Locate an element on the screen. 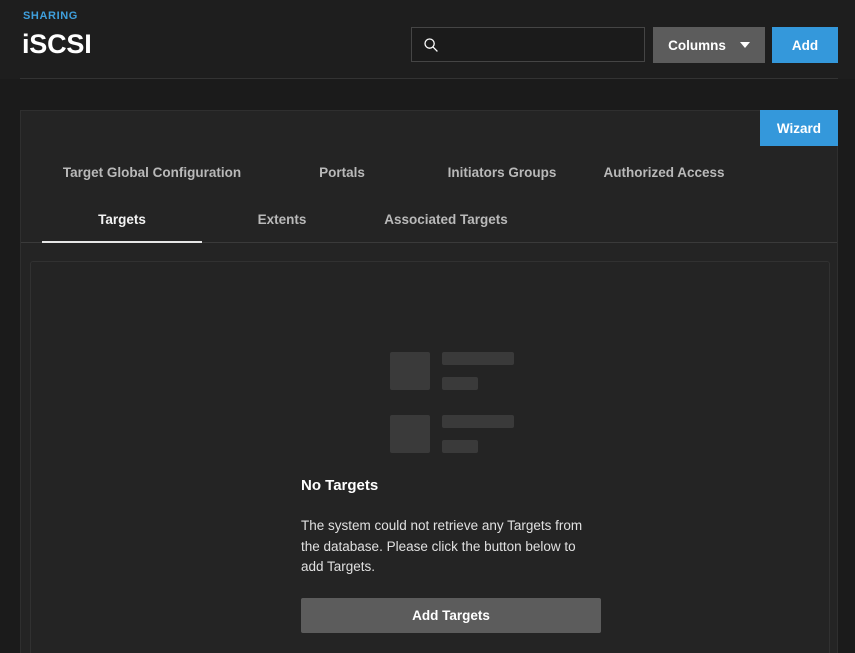  empty-state-title: No Targets is located at coordinates (340, 485).